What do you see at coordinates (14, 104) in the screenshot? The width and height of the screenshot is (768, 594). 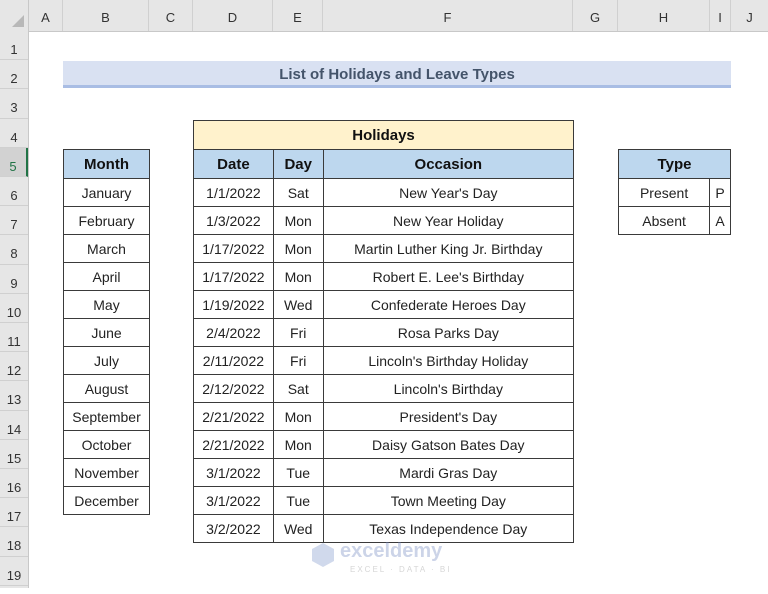 I see `row-header-3: 3` at bounding box center [14, 104].